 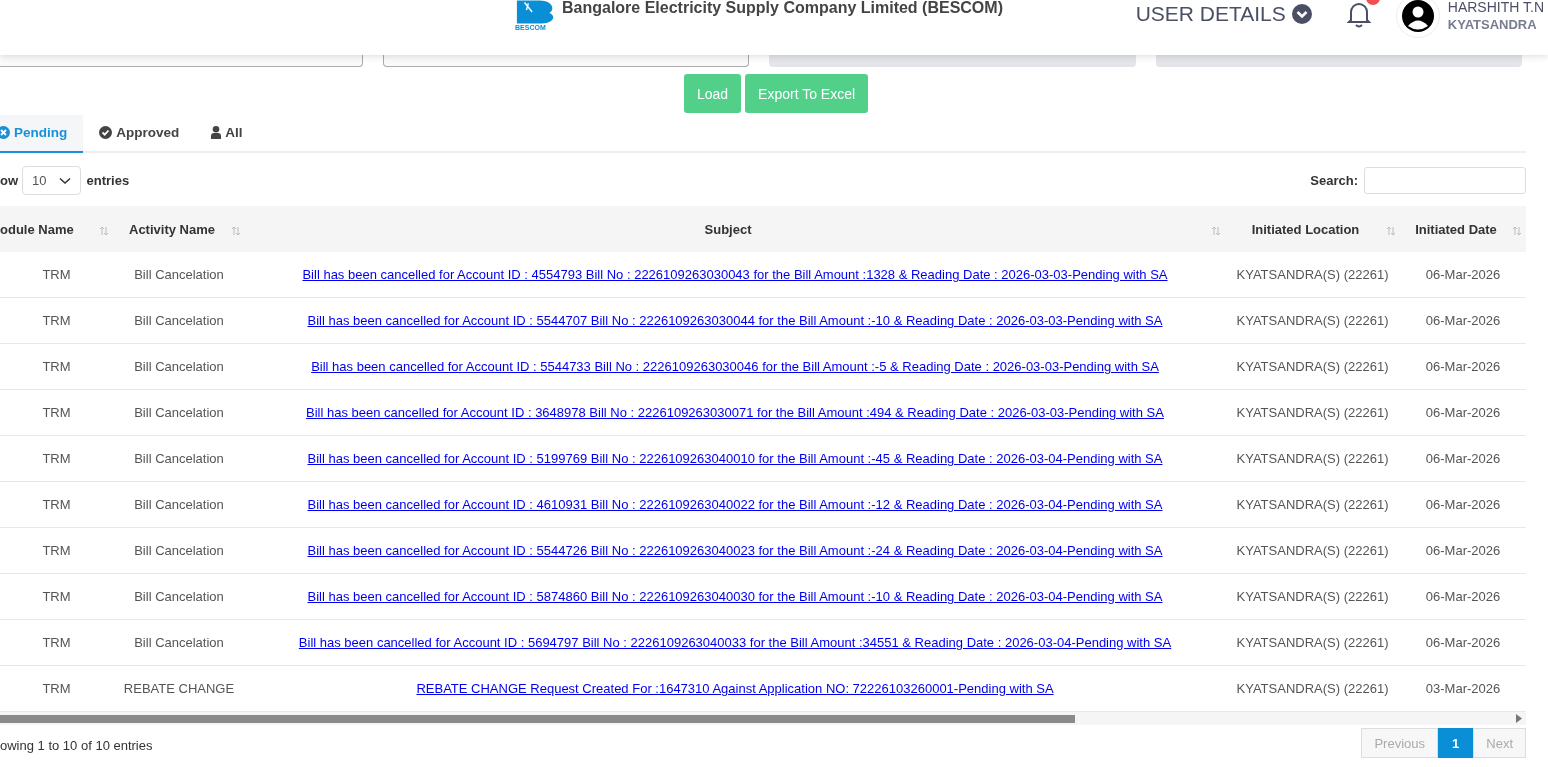 What do you see at coordinates (735, 274) in the screenshot?
I see `subject-link: Bill has been cancelled for Account ID : 4554793 Bill No : 2226109263030043 for the Bill Amount :1328 & Reading Date : 2026-03-03-Pending with SA` at bounding box center [735, 274].